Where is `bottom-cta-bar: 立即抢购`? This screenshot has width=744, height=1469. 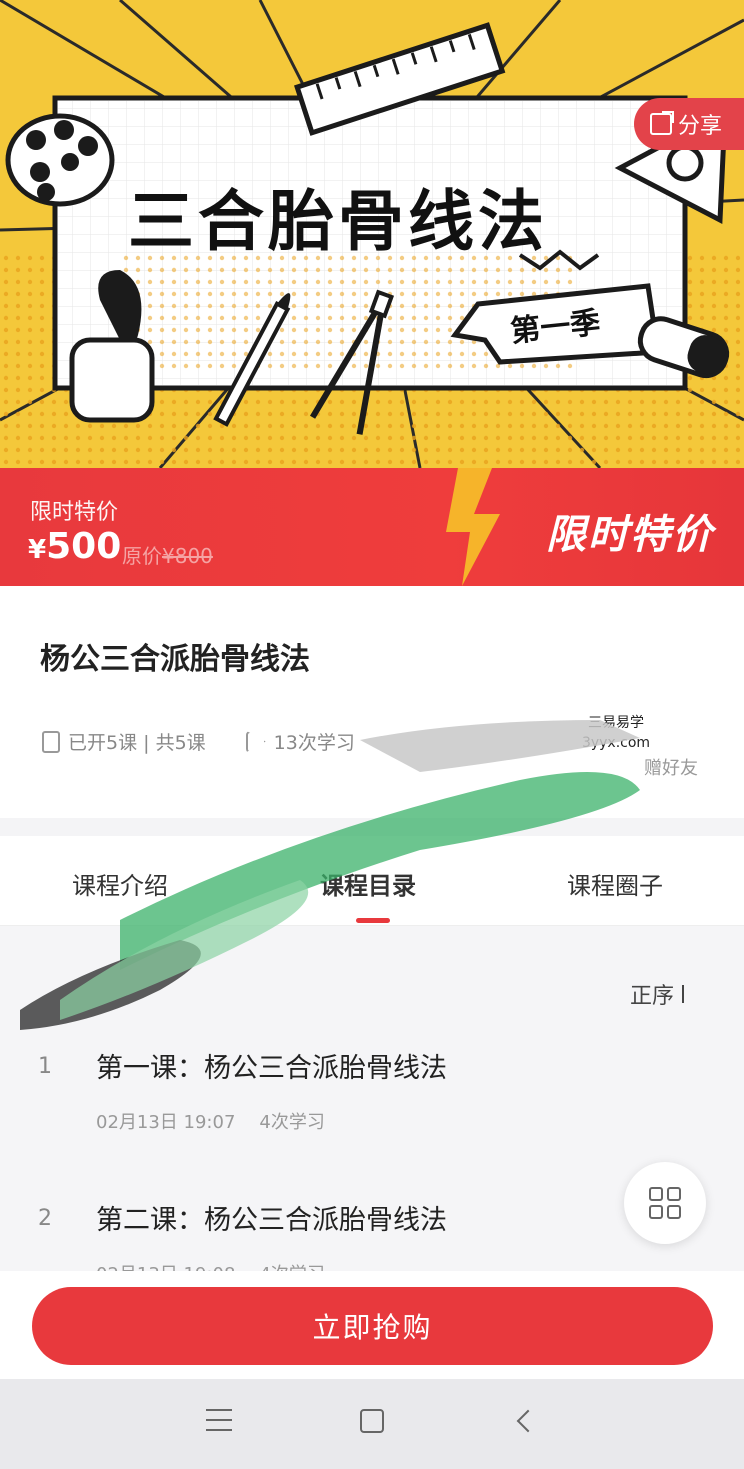 bottom-cta-bar: 立即抢购 is located at coordinates (372, 1325).